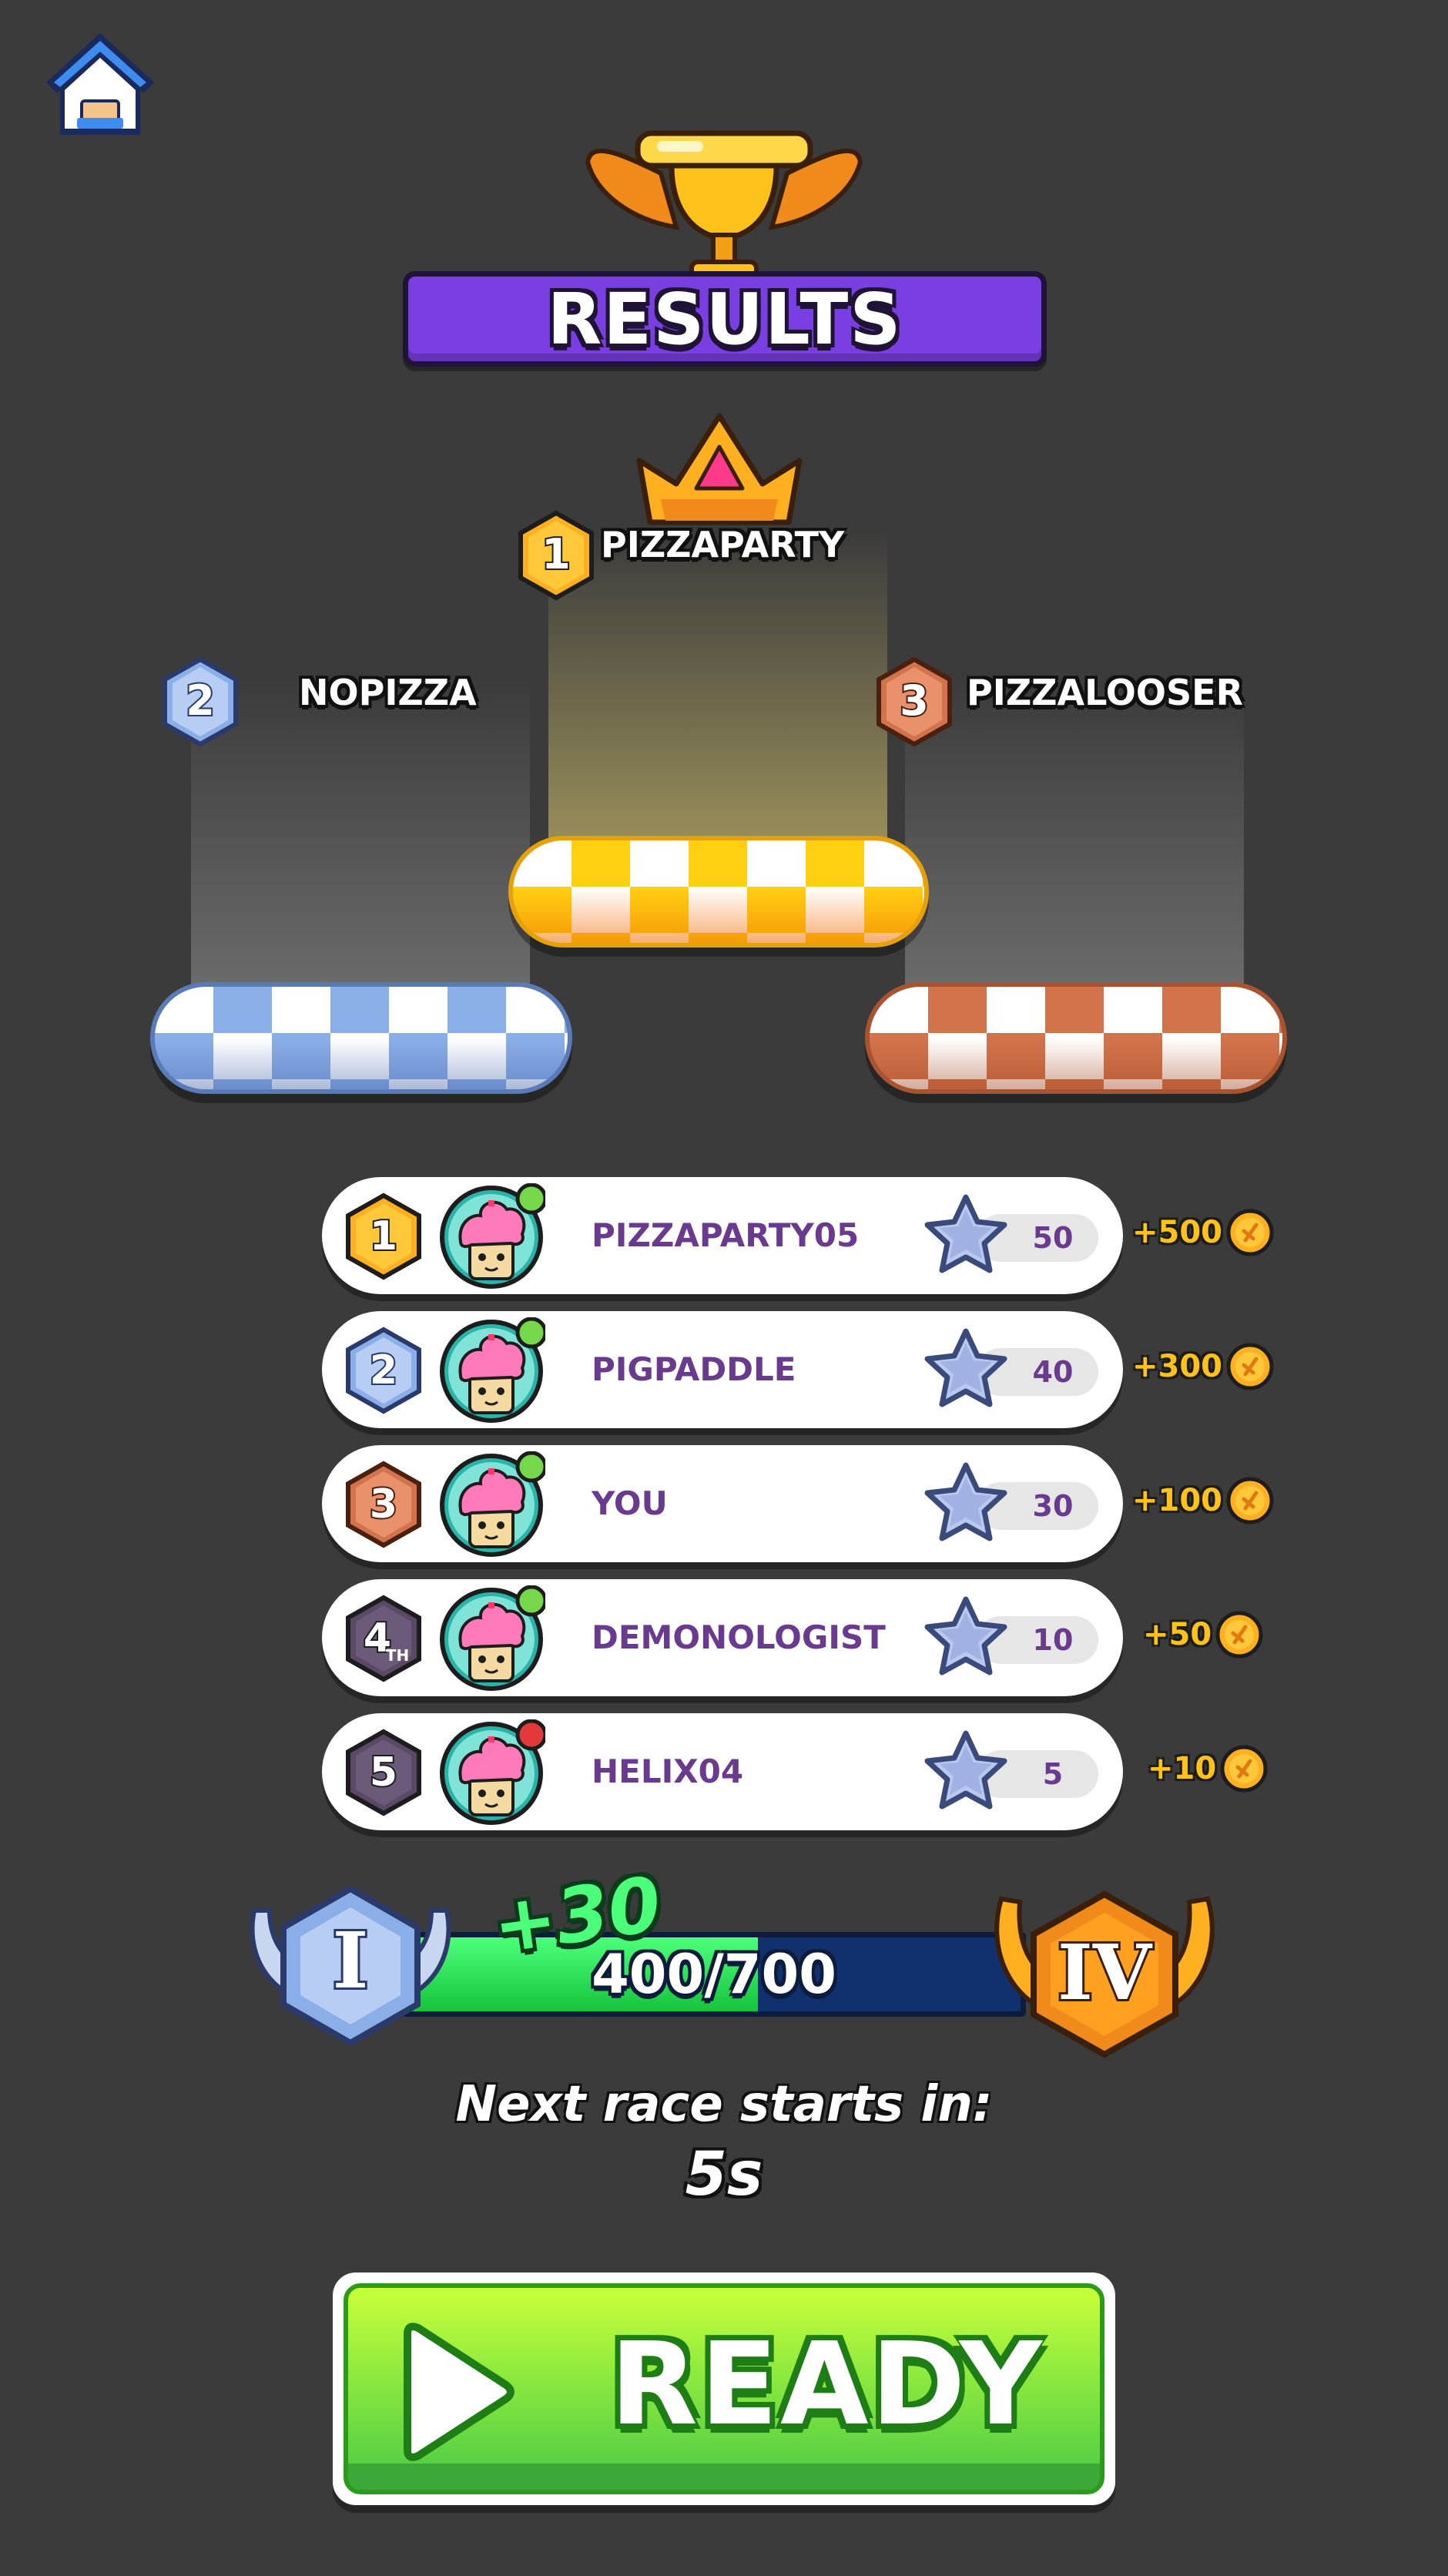 Image resolution: width=1448 pixels, height=2576 pixels. Describe the element at coordinates (351, 1960) in the screenshot. I see `svg-text: I` at that location.